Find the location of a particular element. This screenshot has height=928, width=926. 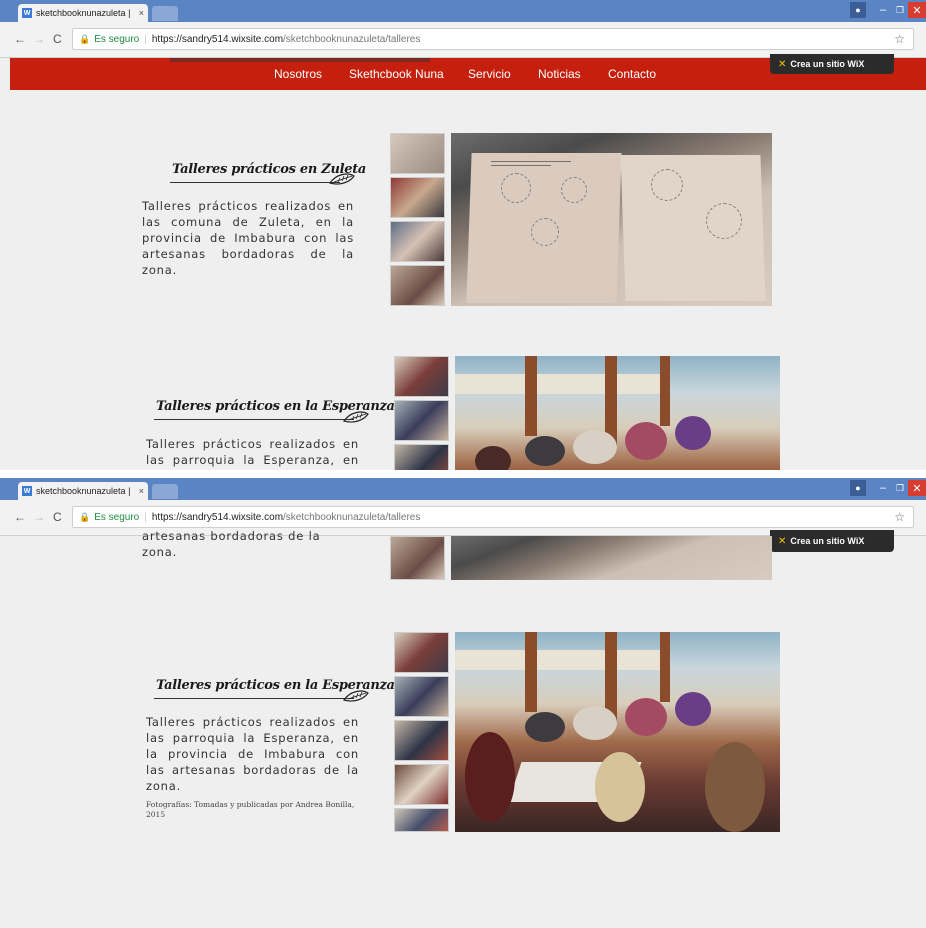

section-description-fragment-end: zona. is located at coordinates (160, 552).